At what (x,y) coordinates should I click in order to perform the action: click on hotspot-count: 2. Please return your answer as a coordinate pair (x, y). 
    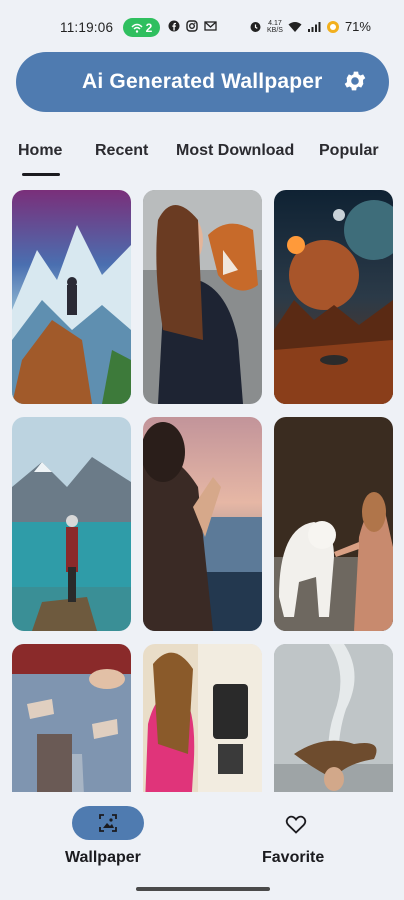
    Looking at the image, I should click on (149, 27).